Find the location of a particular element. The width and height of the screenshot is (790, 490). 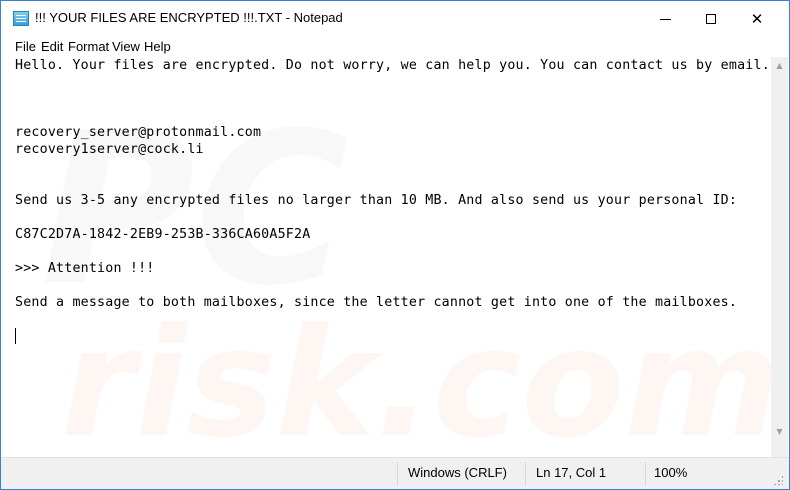

minimize-button is located at coordinates (665, 19).